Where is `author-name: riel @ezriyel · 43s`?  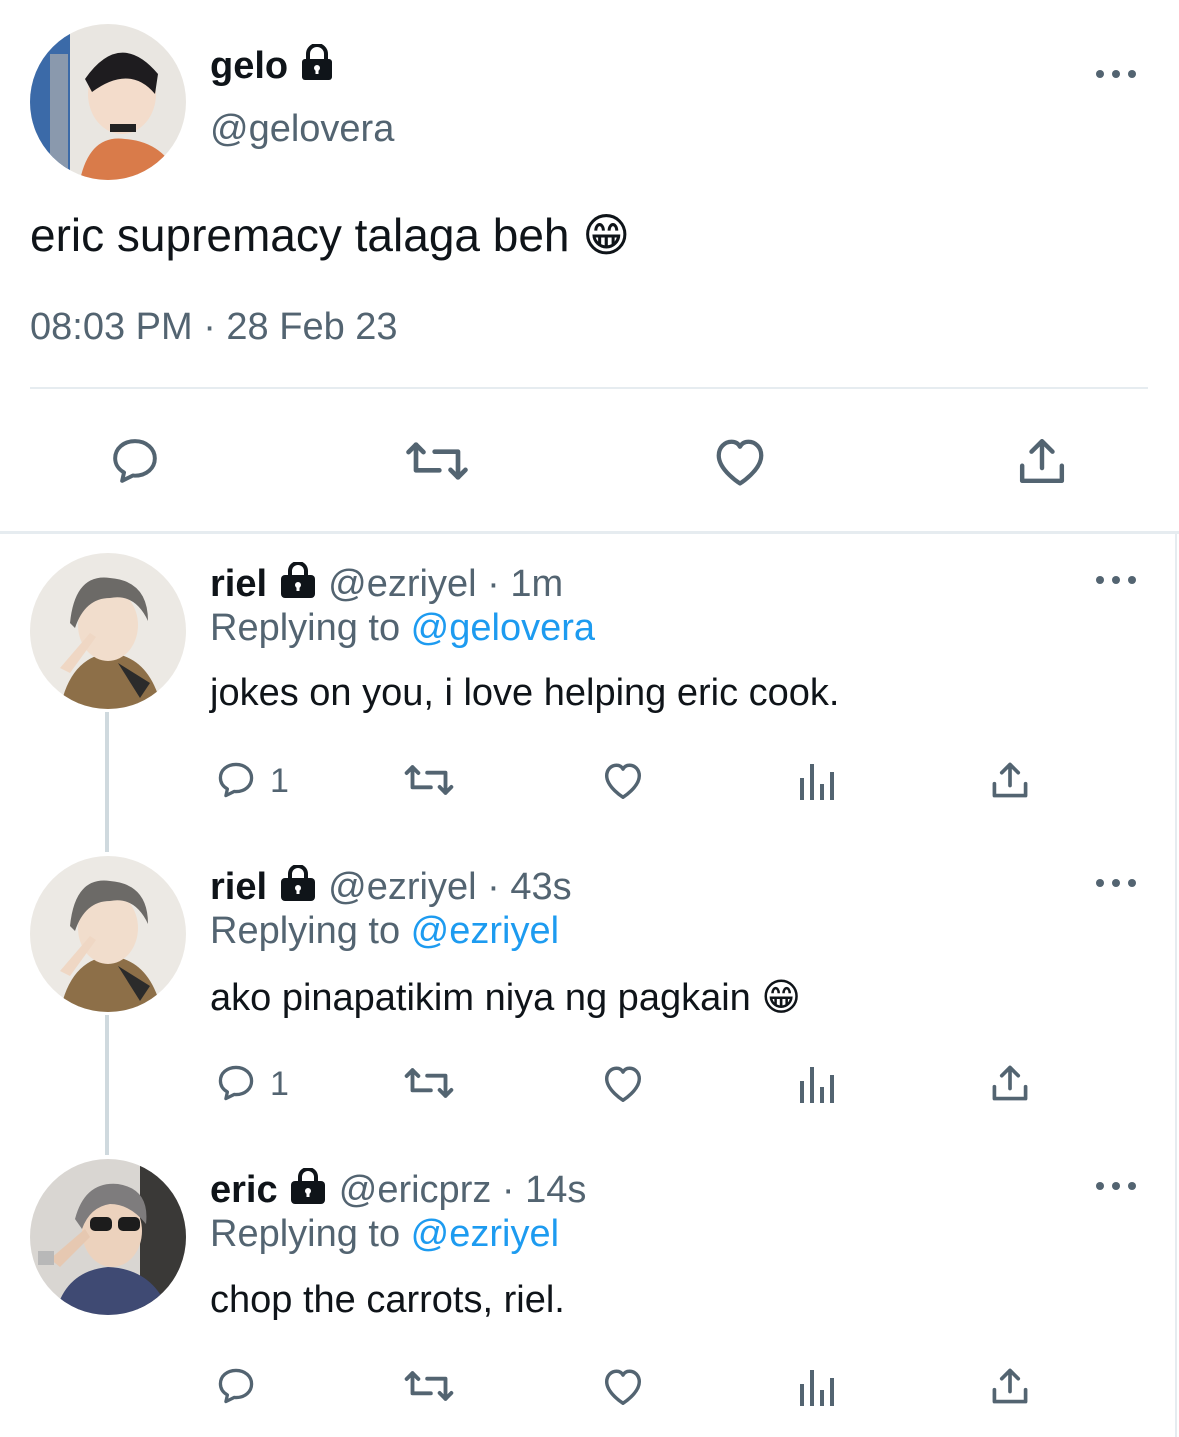 author-name: riel @ezriyel · 43s is located at coordinates (391, 888).